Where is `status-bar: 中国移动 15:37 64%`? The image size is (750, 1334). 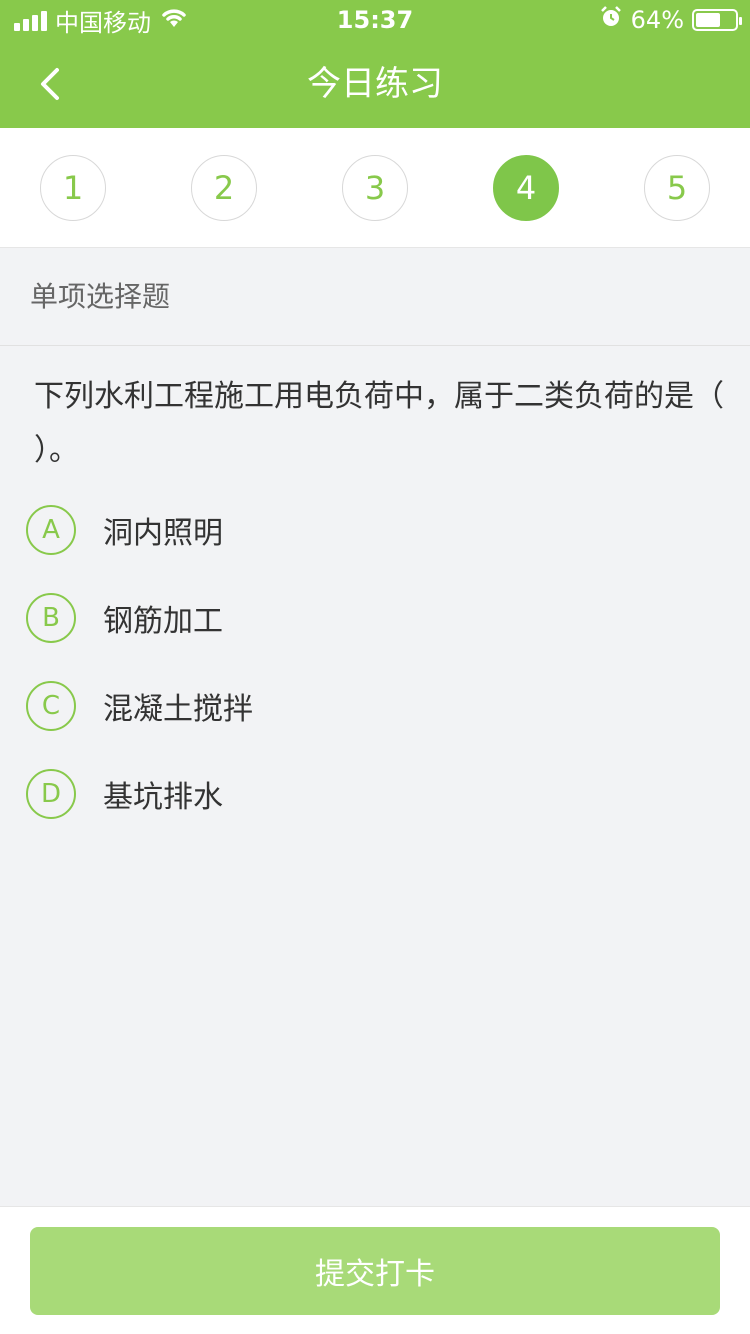
status-bar: 中国移动 15:37 64% is located at coordinates (375, 20).